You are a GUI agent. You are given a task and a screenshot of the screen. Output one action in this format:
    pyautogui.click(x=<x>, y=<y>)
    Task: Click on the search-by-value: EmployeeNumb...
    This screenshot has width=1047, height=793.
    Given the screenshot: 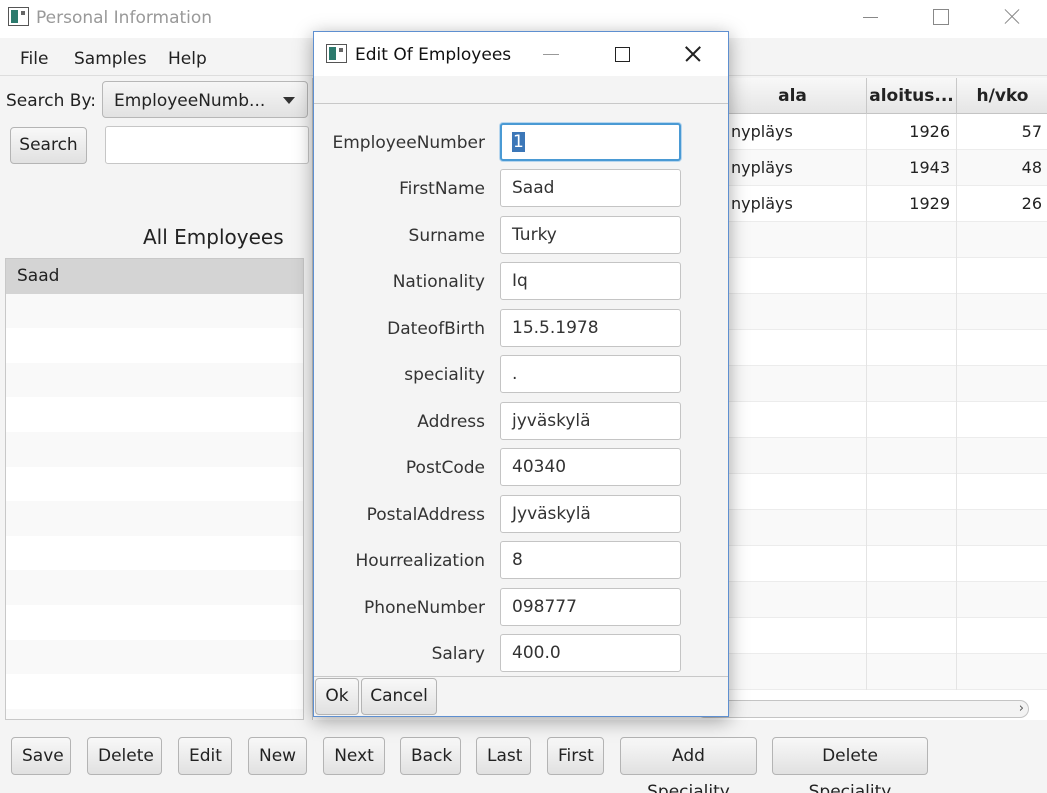 What is the action you would take?
    pyautogui.click(x=190, y=101)
    